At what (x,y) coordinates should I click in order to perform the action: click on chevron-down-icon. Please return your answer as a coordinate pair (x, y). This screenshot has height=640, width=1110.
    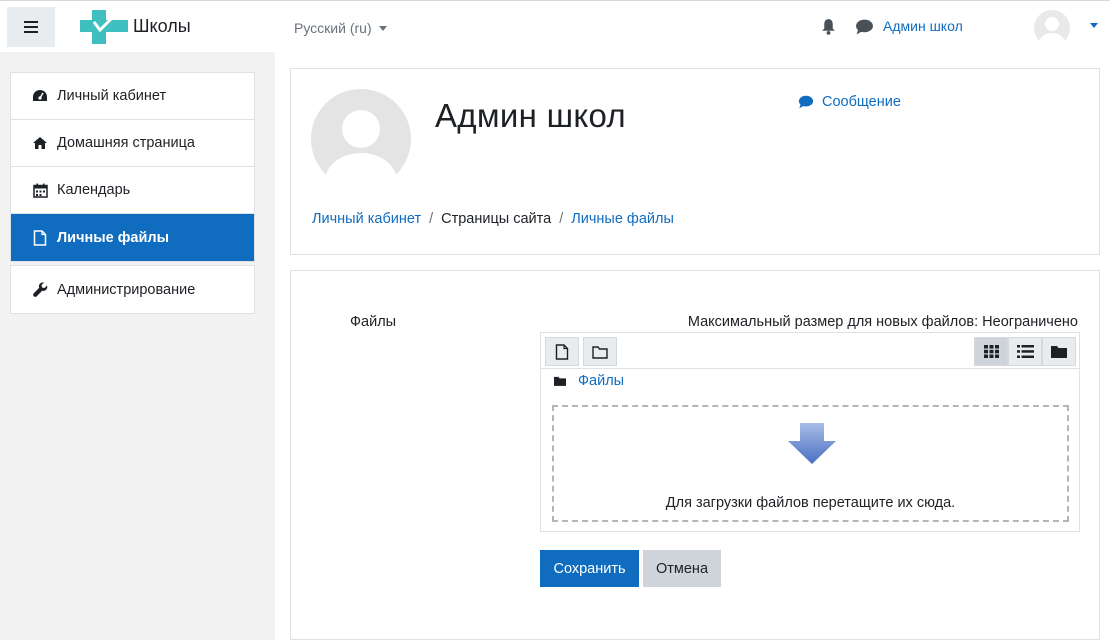
    Looking at the image, I should click on (382, 28).